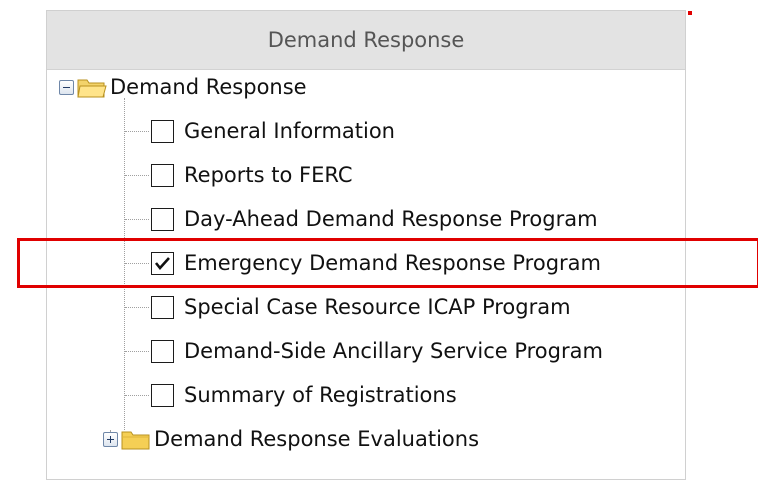 This screenshot has height=485, width=758. What do you see at coordinates (92, 87) in the screenshot?
I see `open-folder-icon` at bounding box center [92, 87].